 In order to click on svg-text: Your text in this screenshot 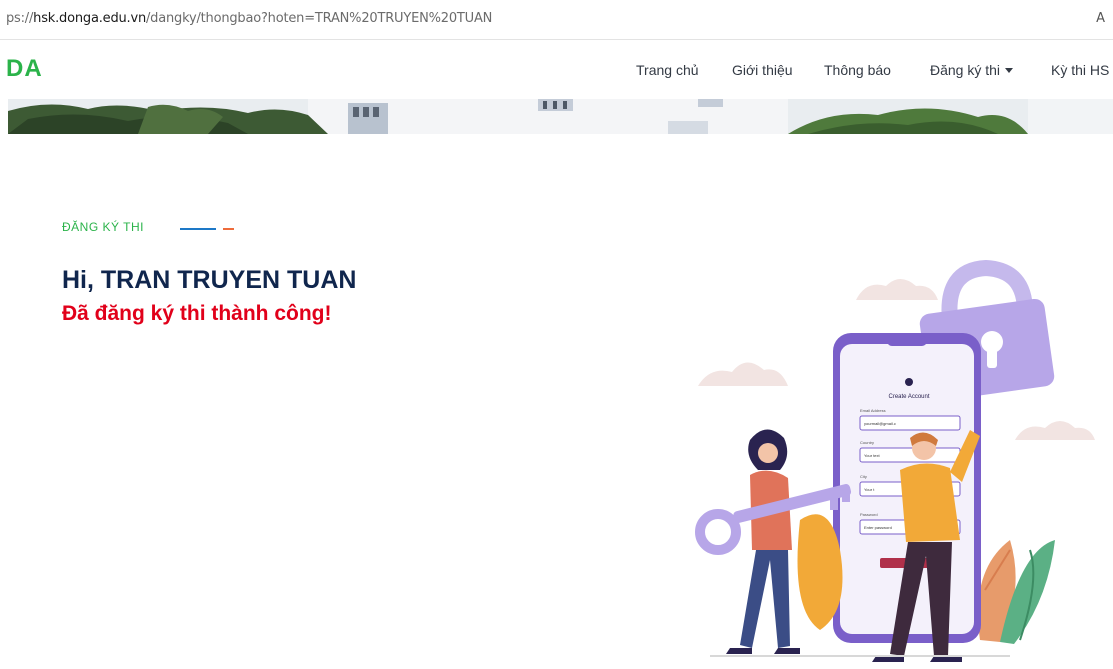, I will do `click(872, 455)`.